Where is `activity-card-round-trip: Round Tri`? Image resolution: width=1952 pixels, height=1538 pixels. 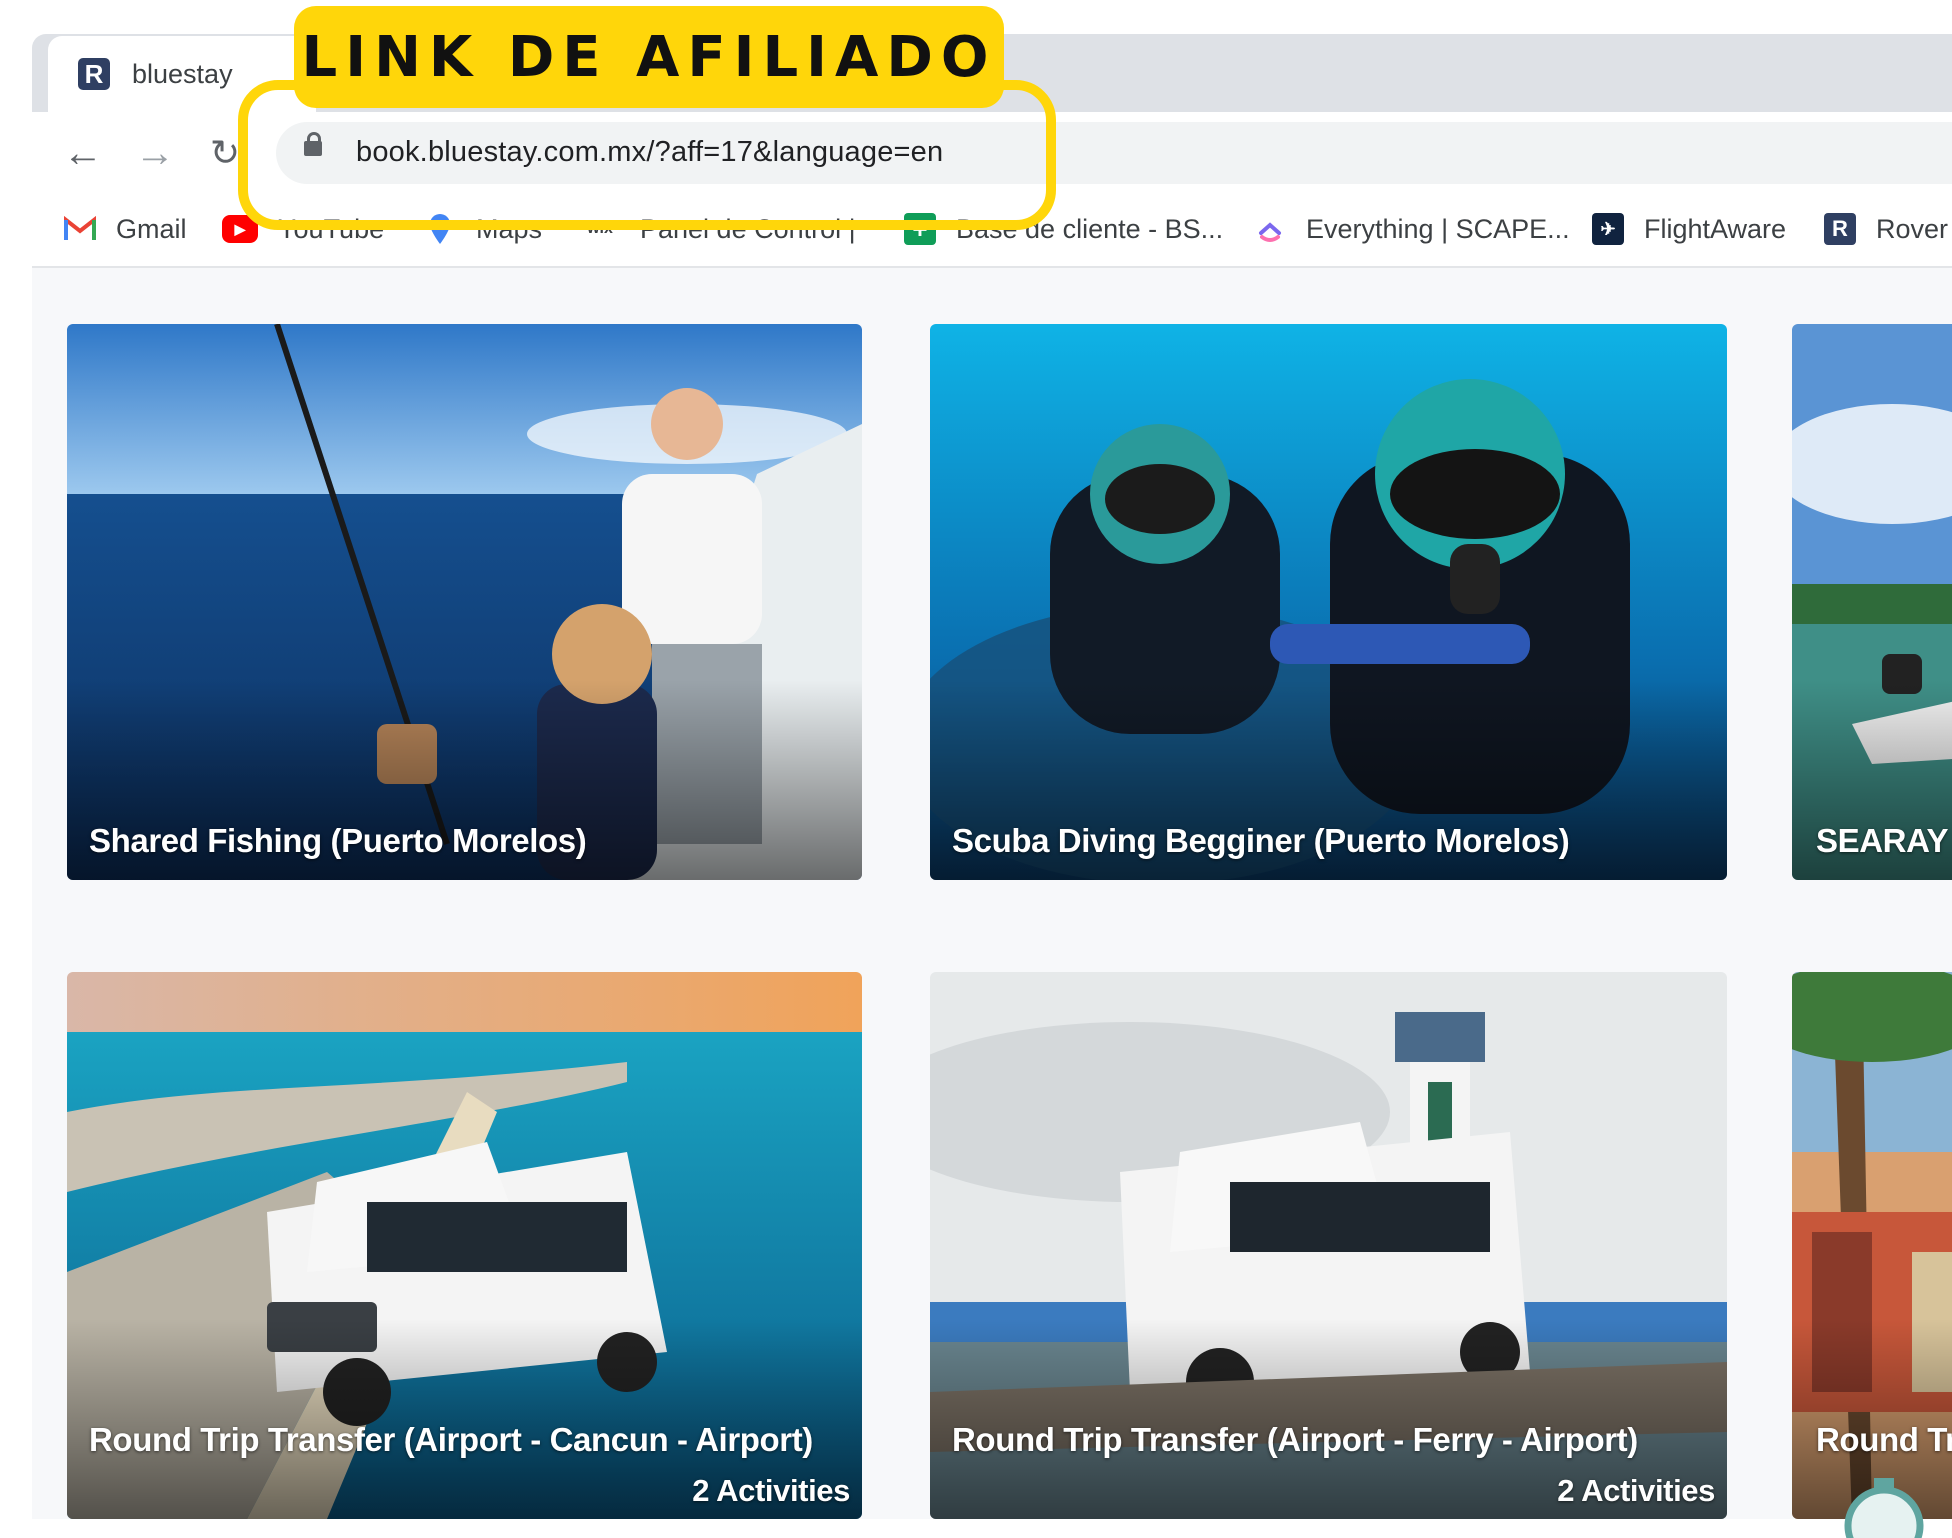
activity-card-round-trip: Round Tri is located at coordinates (1872, 1245).